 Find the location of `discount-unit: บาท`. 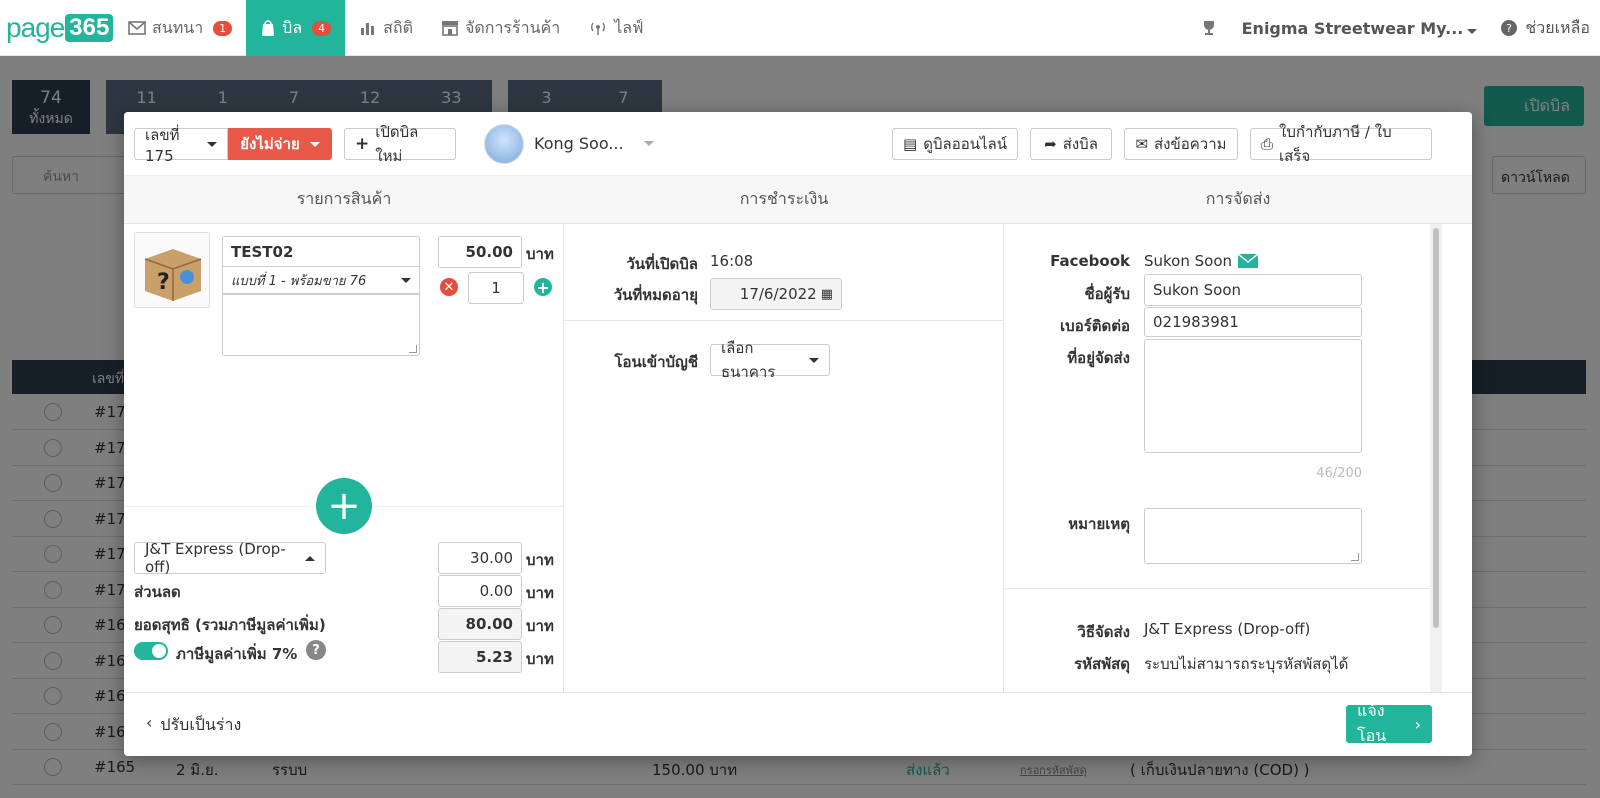

discount-unit: บาท is located at coordinates (540, 593).